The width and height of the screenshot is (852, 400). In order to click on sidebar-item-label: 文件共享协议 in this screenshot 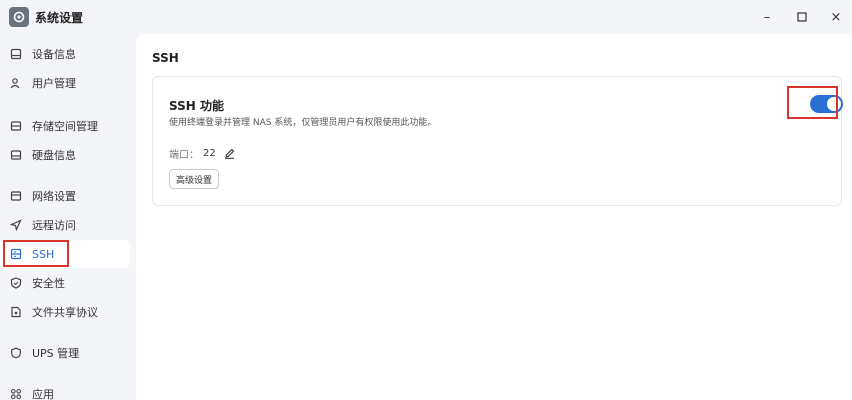, I will do `click(65, 312)`.